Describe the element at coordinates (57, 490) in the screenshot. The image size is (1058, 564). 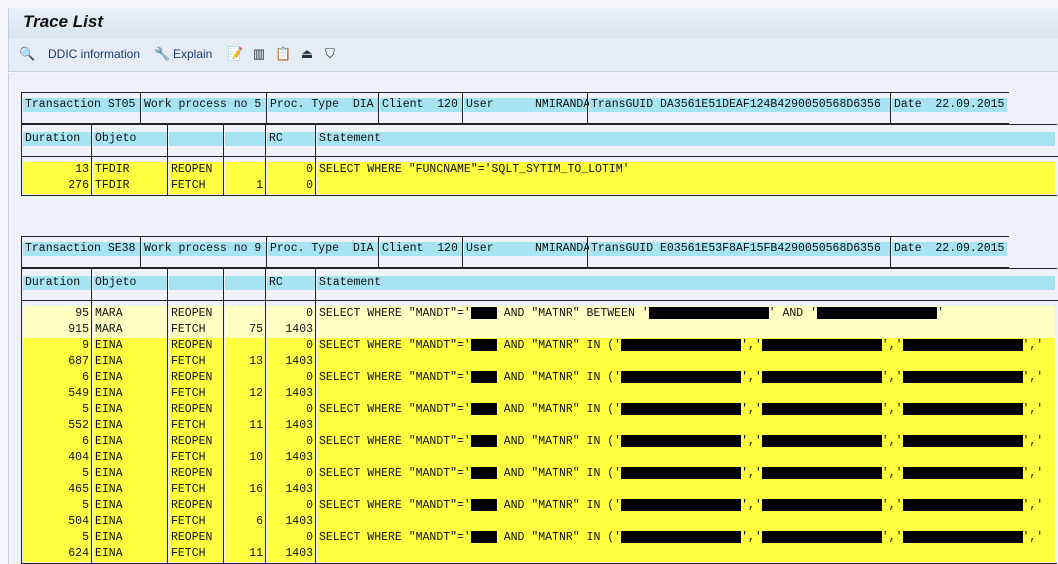
I see `duration-cell: 465` at that location.